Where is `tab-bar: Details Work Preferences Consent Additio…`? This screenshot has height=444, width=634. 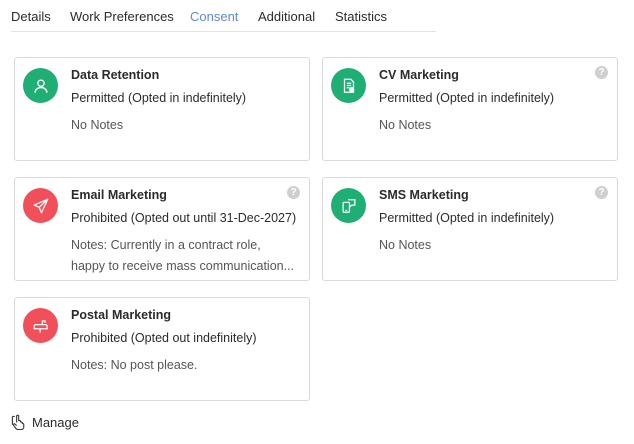
tab-bar: Details Work Preferences Consent Additio… is located at coordinates (223, 16).